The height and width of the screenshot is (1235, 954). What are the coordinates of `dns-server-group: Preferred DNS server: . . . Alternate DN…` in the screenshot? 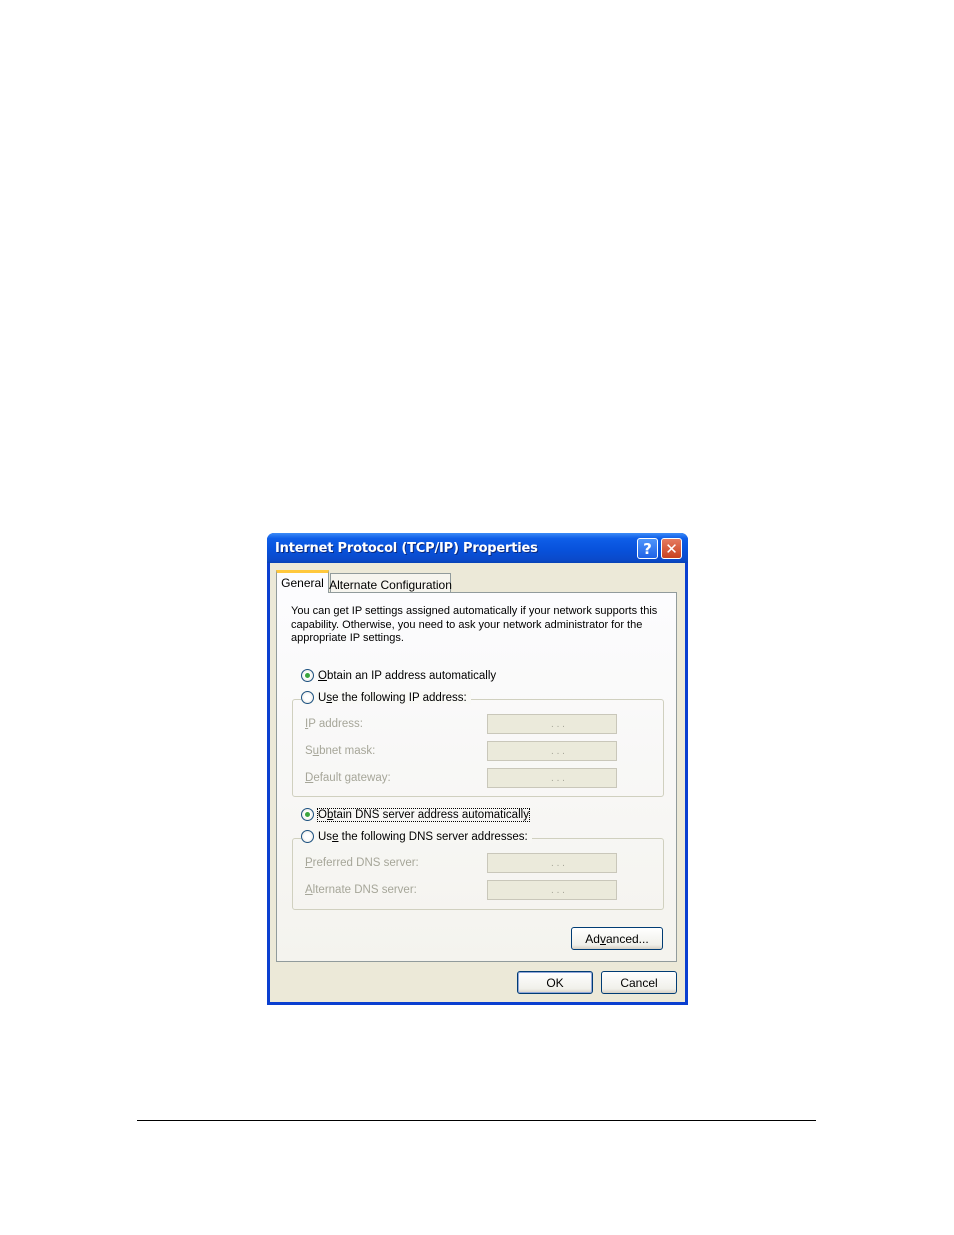 It's located at (478, 874).